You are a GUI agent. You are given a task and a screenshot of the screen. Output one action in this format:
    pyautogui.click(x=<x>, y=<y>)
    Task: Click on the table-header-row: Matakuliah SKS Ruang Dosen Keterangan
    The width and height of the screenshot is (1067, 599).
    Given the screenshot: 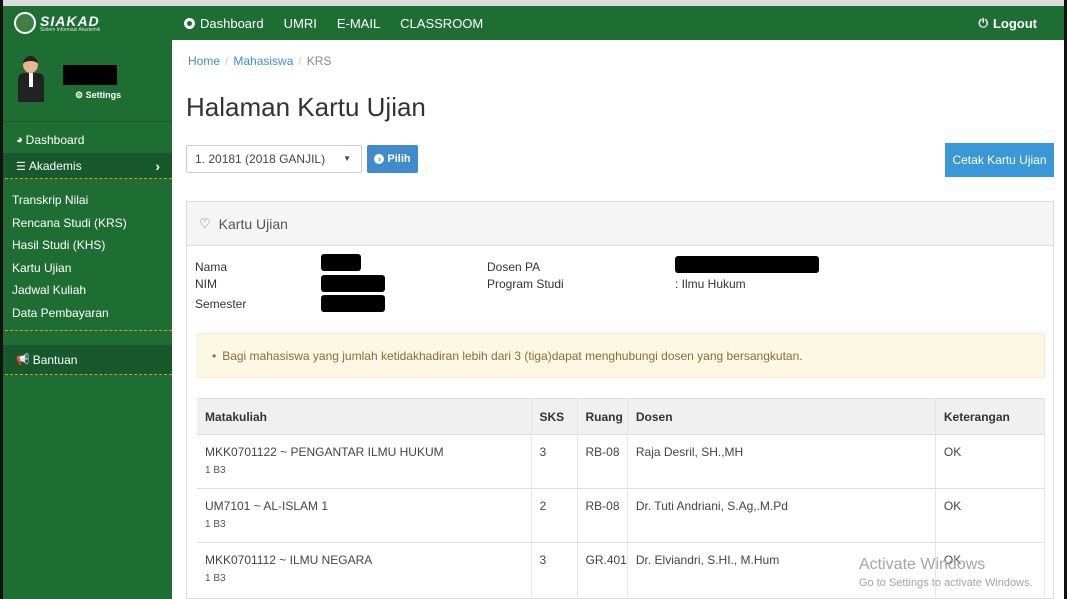 What is the action you would take?
    pyautogui.click(x=621, y=416)
    